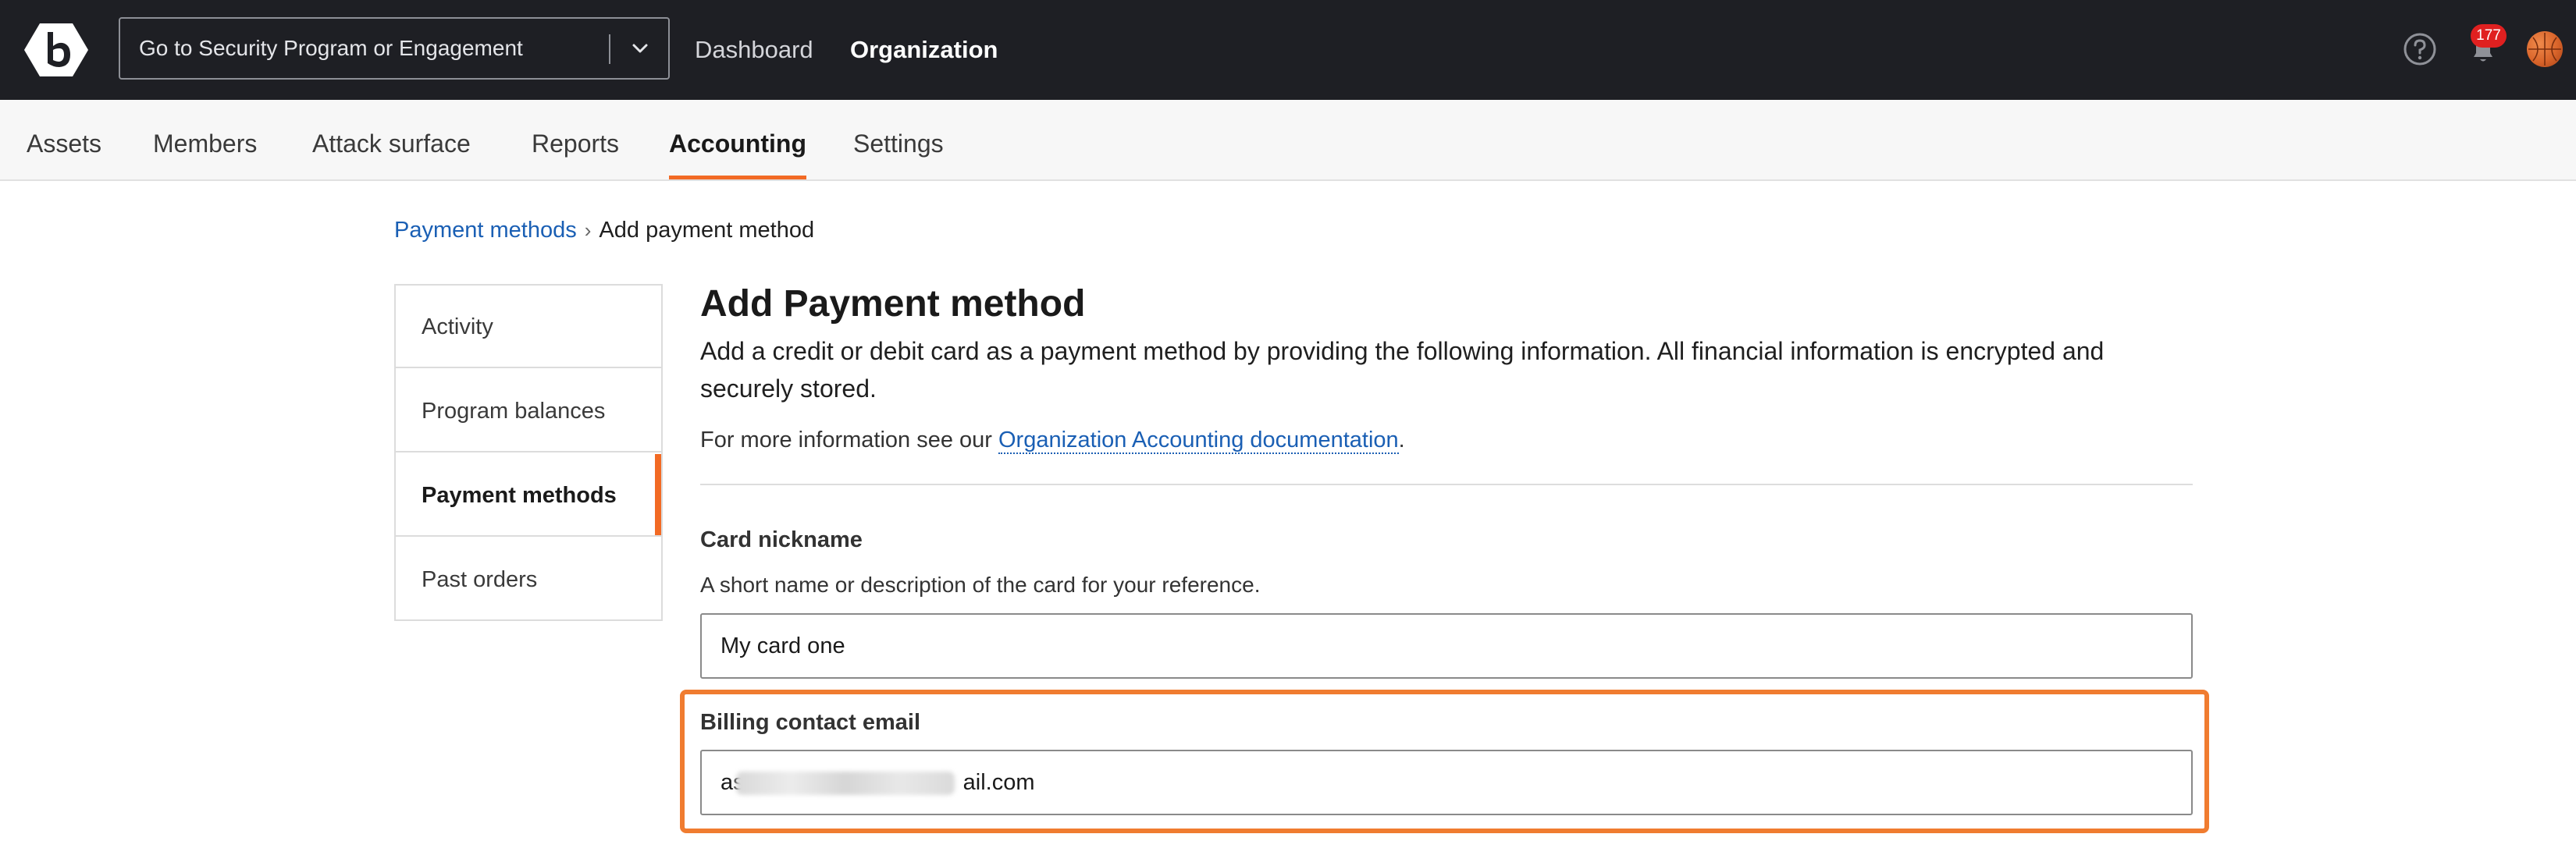 The image size is (2576, 841). I want to click on section-divider, so click(1446, 484).